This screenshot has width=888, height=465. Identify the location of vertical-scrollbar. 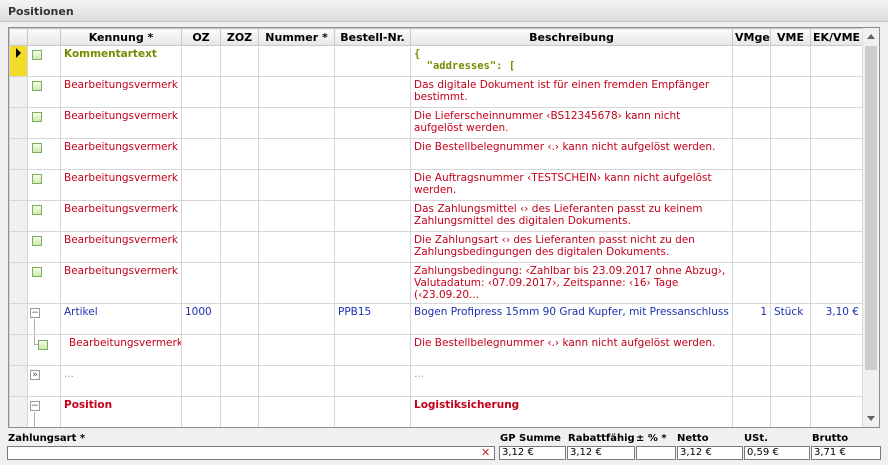
(870, 227).